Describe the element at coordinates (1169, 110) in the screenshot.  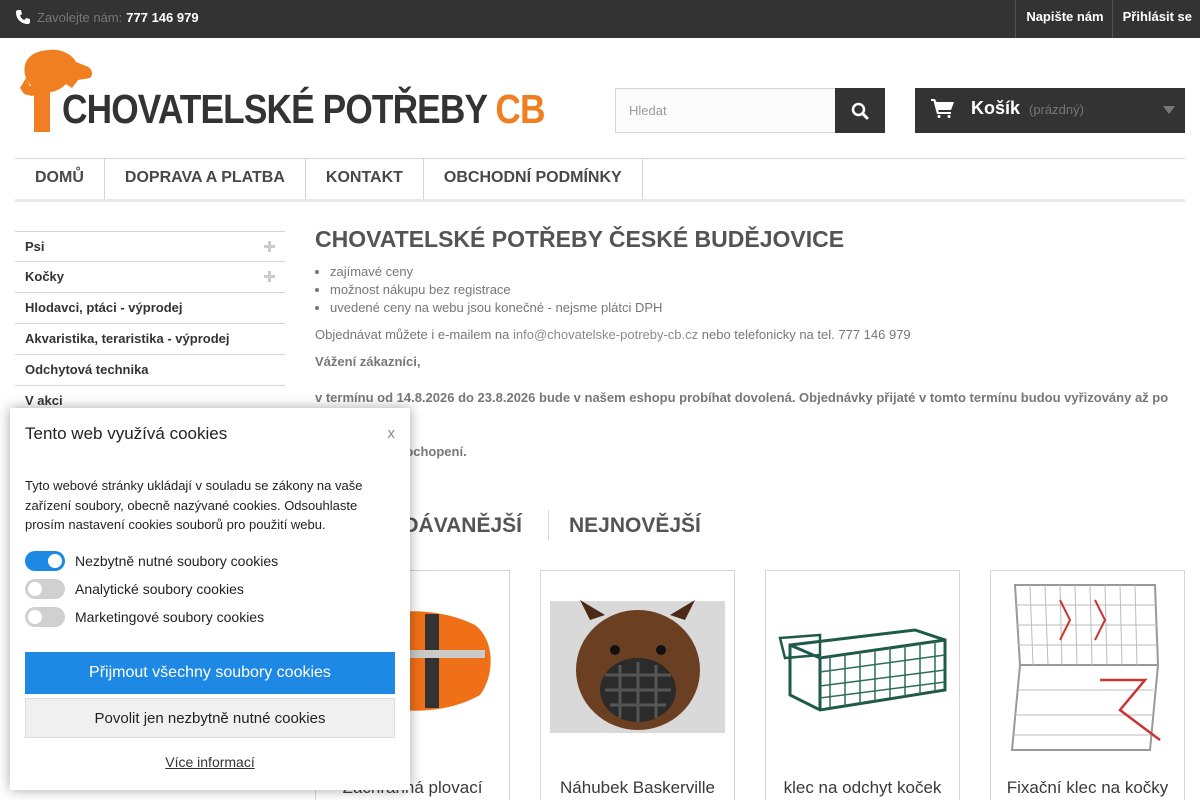
I see `chevron-down-icon` at that location.